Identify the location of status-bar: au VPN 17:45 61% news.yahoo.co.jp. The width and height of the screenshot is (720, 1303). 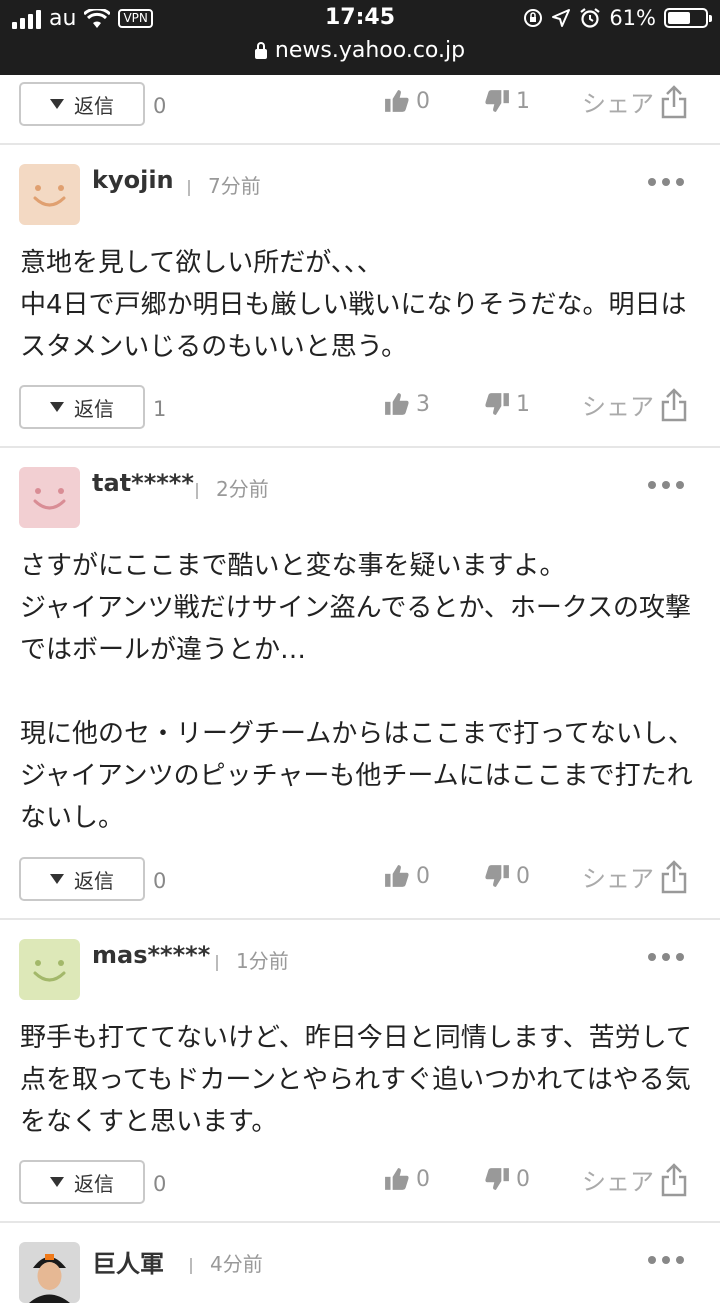
(360, 37).